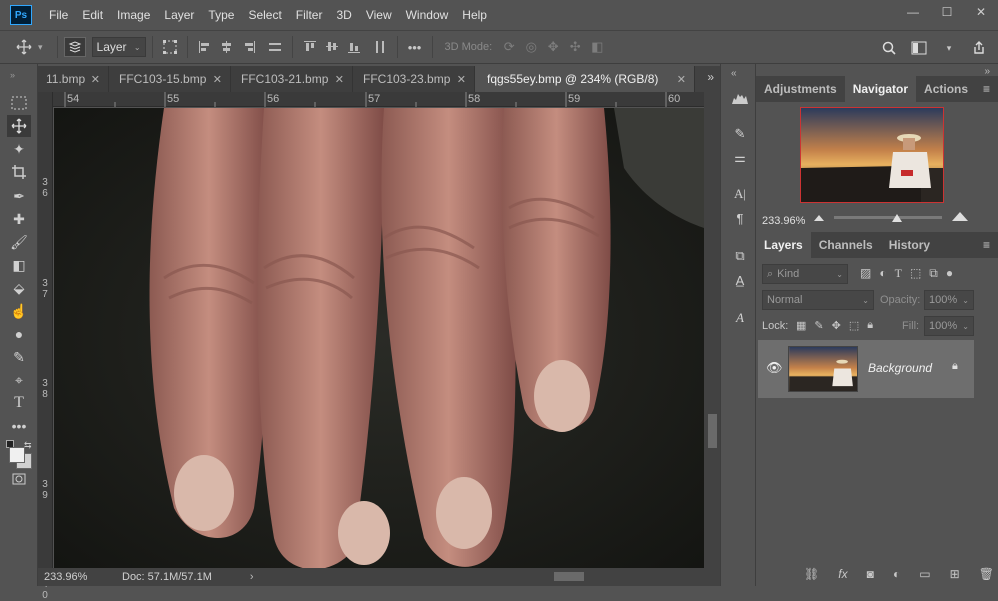  I want to click on lock-artboard-icon: ⬚, so click(854, 325).